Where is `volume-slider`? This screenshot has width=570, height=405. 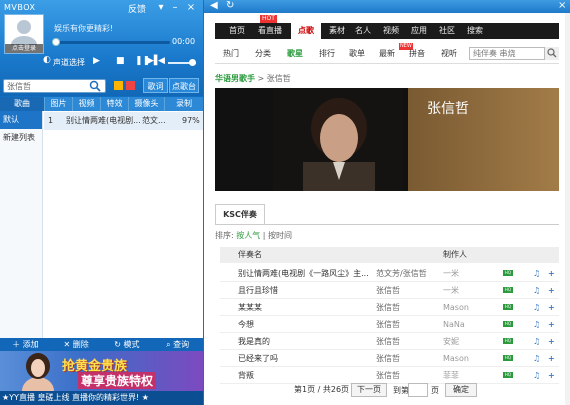
volume-slider is located at coordinates (182, 62).